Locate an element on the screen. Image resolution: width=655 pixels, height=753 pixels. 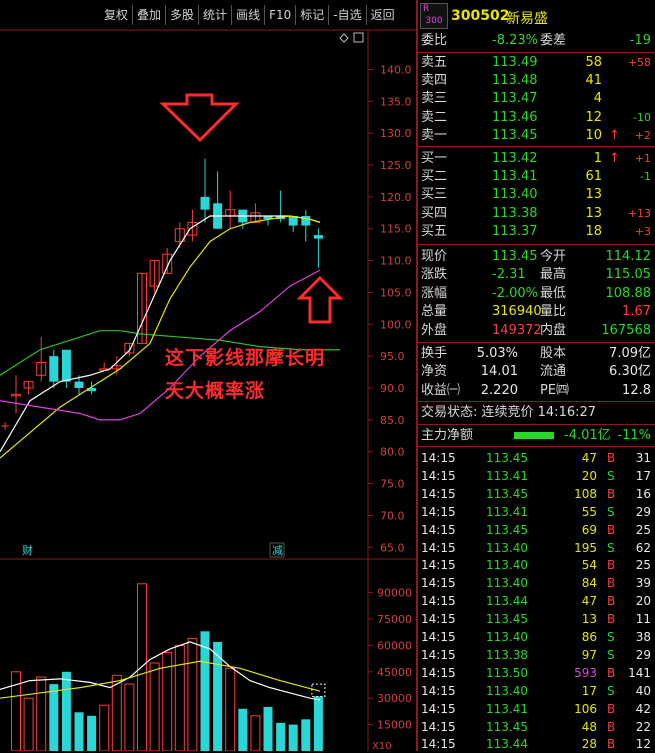
main-flow-value: -4.01亿 is located at coordinates (587, 435).